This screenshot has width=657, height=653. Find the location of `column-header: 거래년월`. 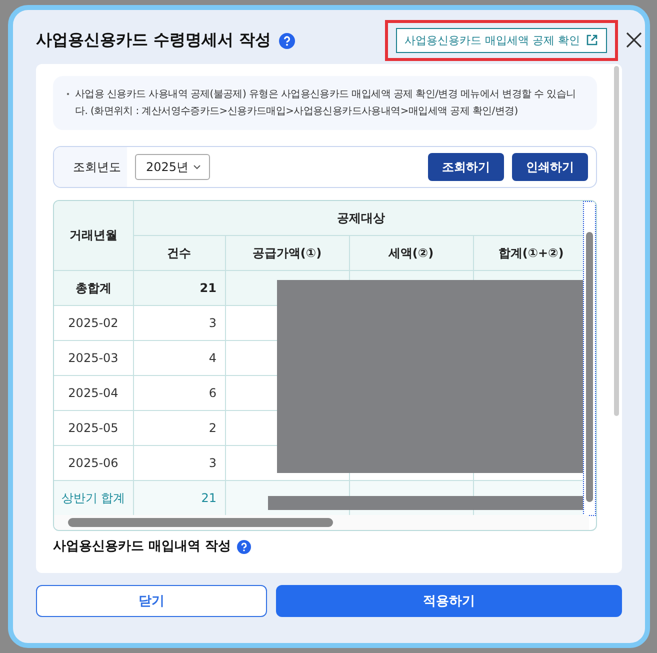

column-header: 거래년월 is located at coordinates (93, 235).